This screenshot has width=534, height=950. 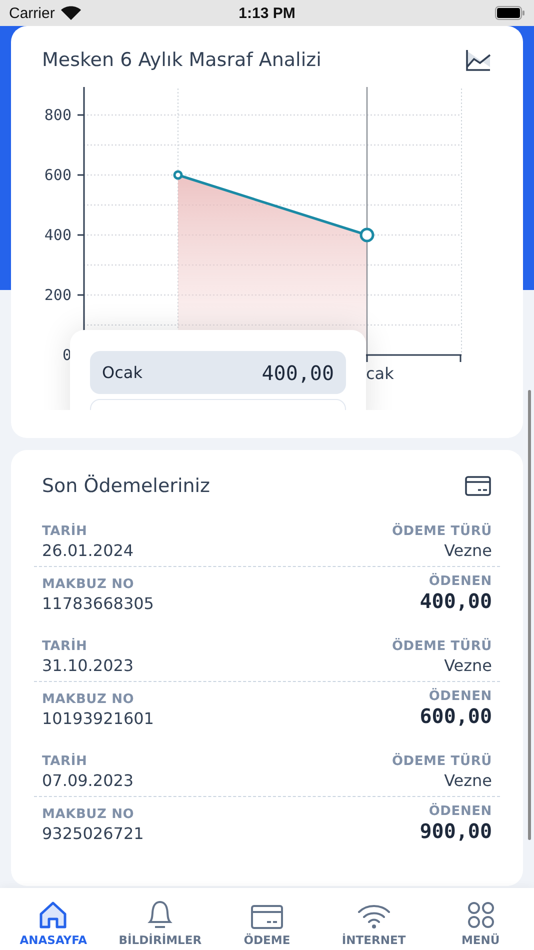 What do you see at coordinates (98, 718) in the screenshot?
I see `receipt-number: 10193921601` at bounding box center [98, 718].